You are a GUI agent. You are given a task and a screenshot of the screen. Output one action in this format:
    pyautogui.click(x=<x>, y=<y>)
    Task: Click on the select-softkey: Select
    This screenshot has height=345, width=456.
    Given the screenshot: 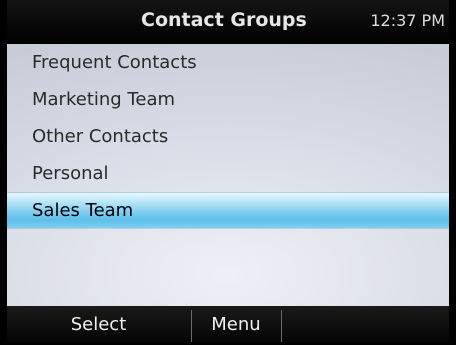 What is the action you would take?
    pyautogui.click(x=98, y=324)
    